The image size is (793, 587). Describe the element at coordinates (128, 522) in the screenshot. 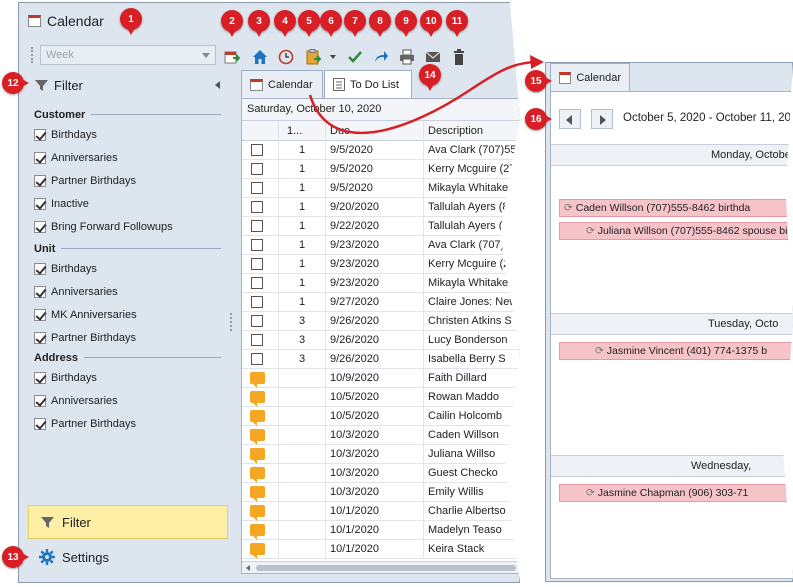

I see `filter-button: Filter` at that location.